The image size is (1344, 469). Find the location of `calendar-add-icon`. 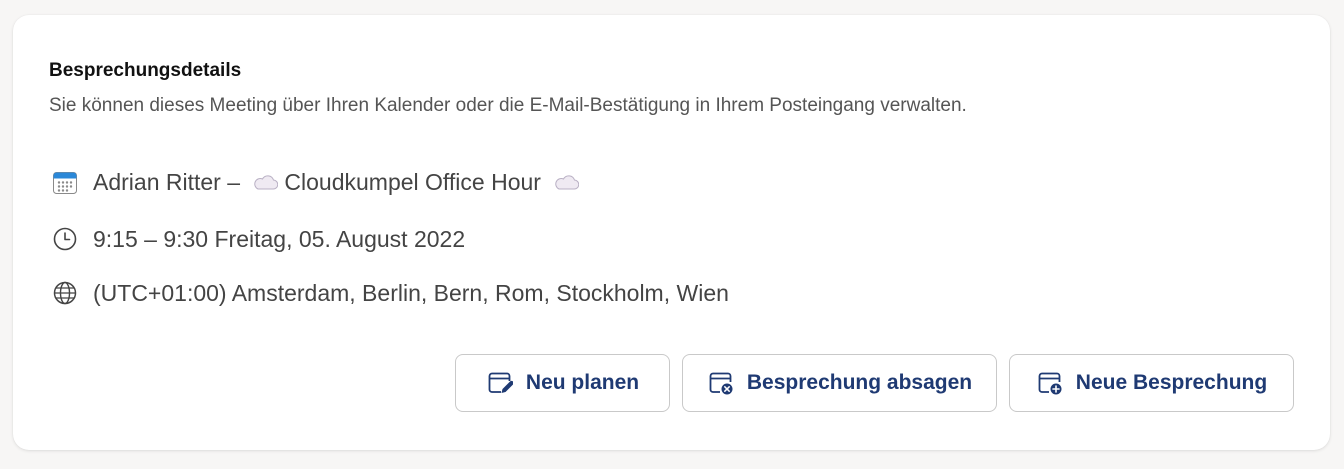

calendar-add-icon is located at coordinates (1050, 383).